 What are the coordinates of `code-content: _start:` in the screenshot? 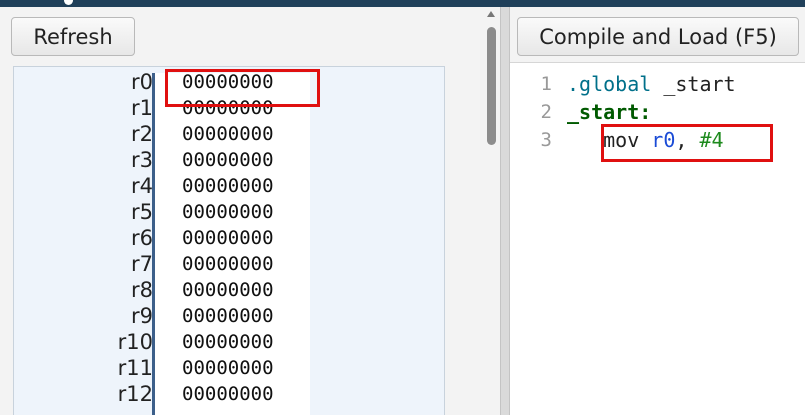 It's located at (609, 112).